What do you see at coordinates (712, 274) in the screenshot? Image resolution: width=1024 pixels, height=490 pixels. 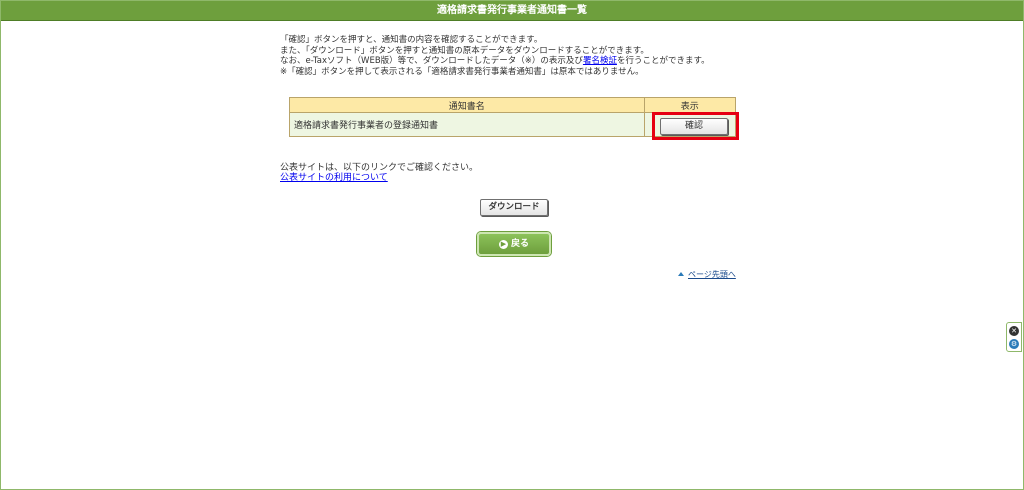 I see `page-top-label: ページ先頭へ` at bounding box center [712, 274].